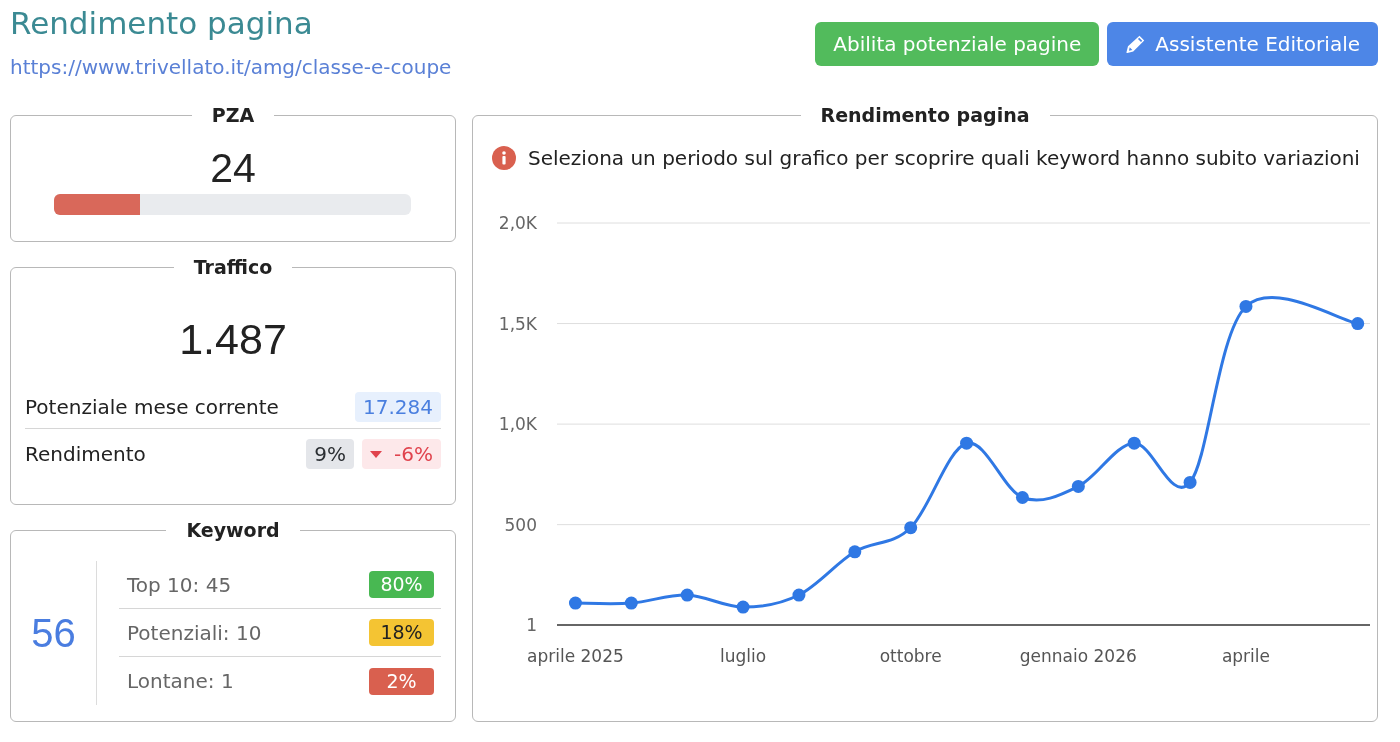  I want to click on notice-text: Seleziona un periodo sul grafico per scoprire quali keyword hanno subito variazioni, so click(944, 158).